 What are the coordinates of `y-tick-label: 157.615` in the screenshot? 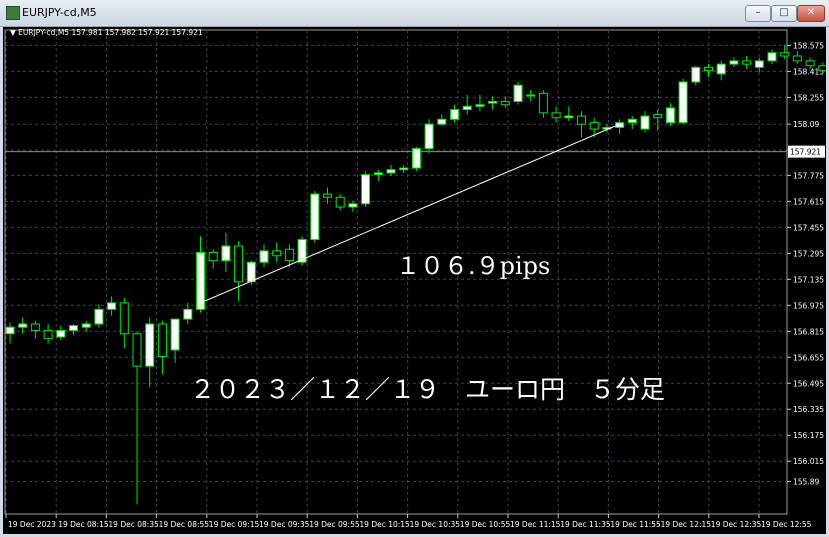 It's located at (808, 201).